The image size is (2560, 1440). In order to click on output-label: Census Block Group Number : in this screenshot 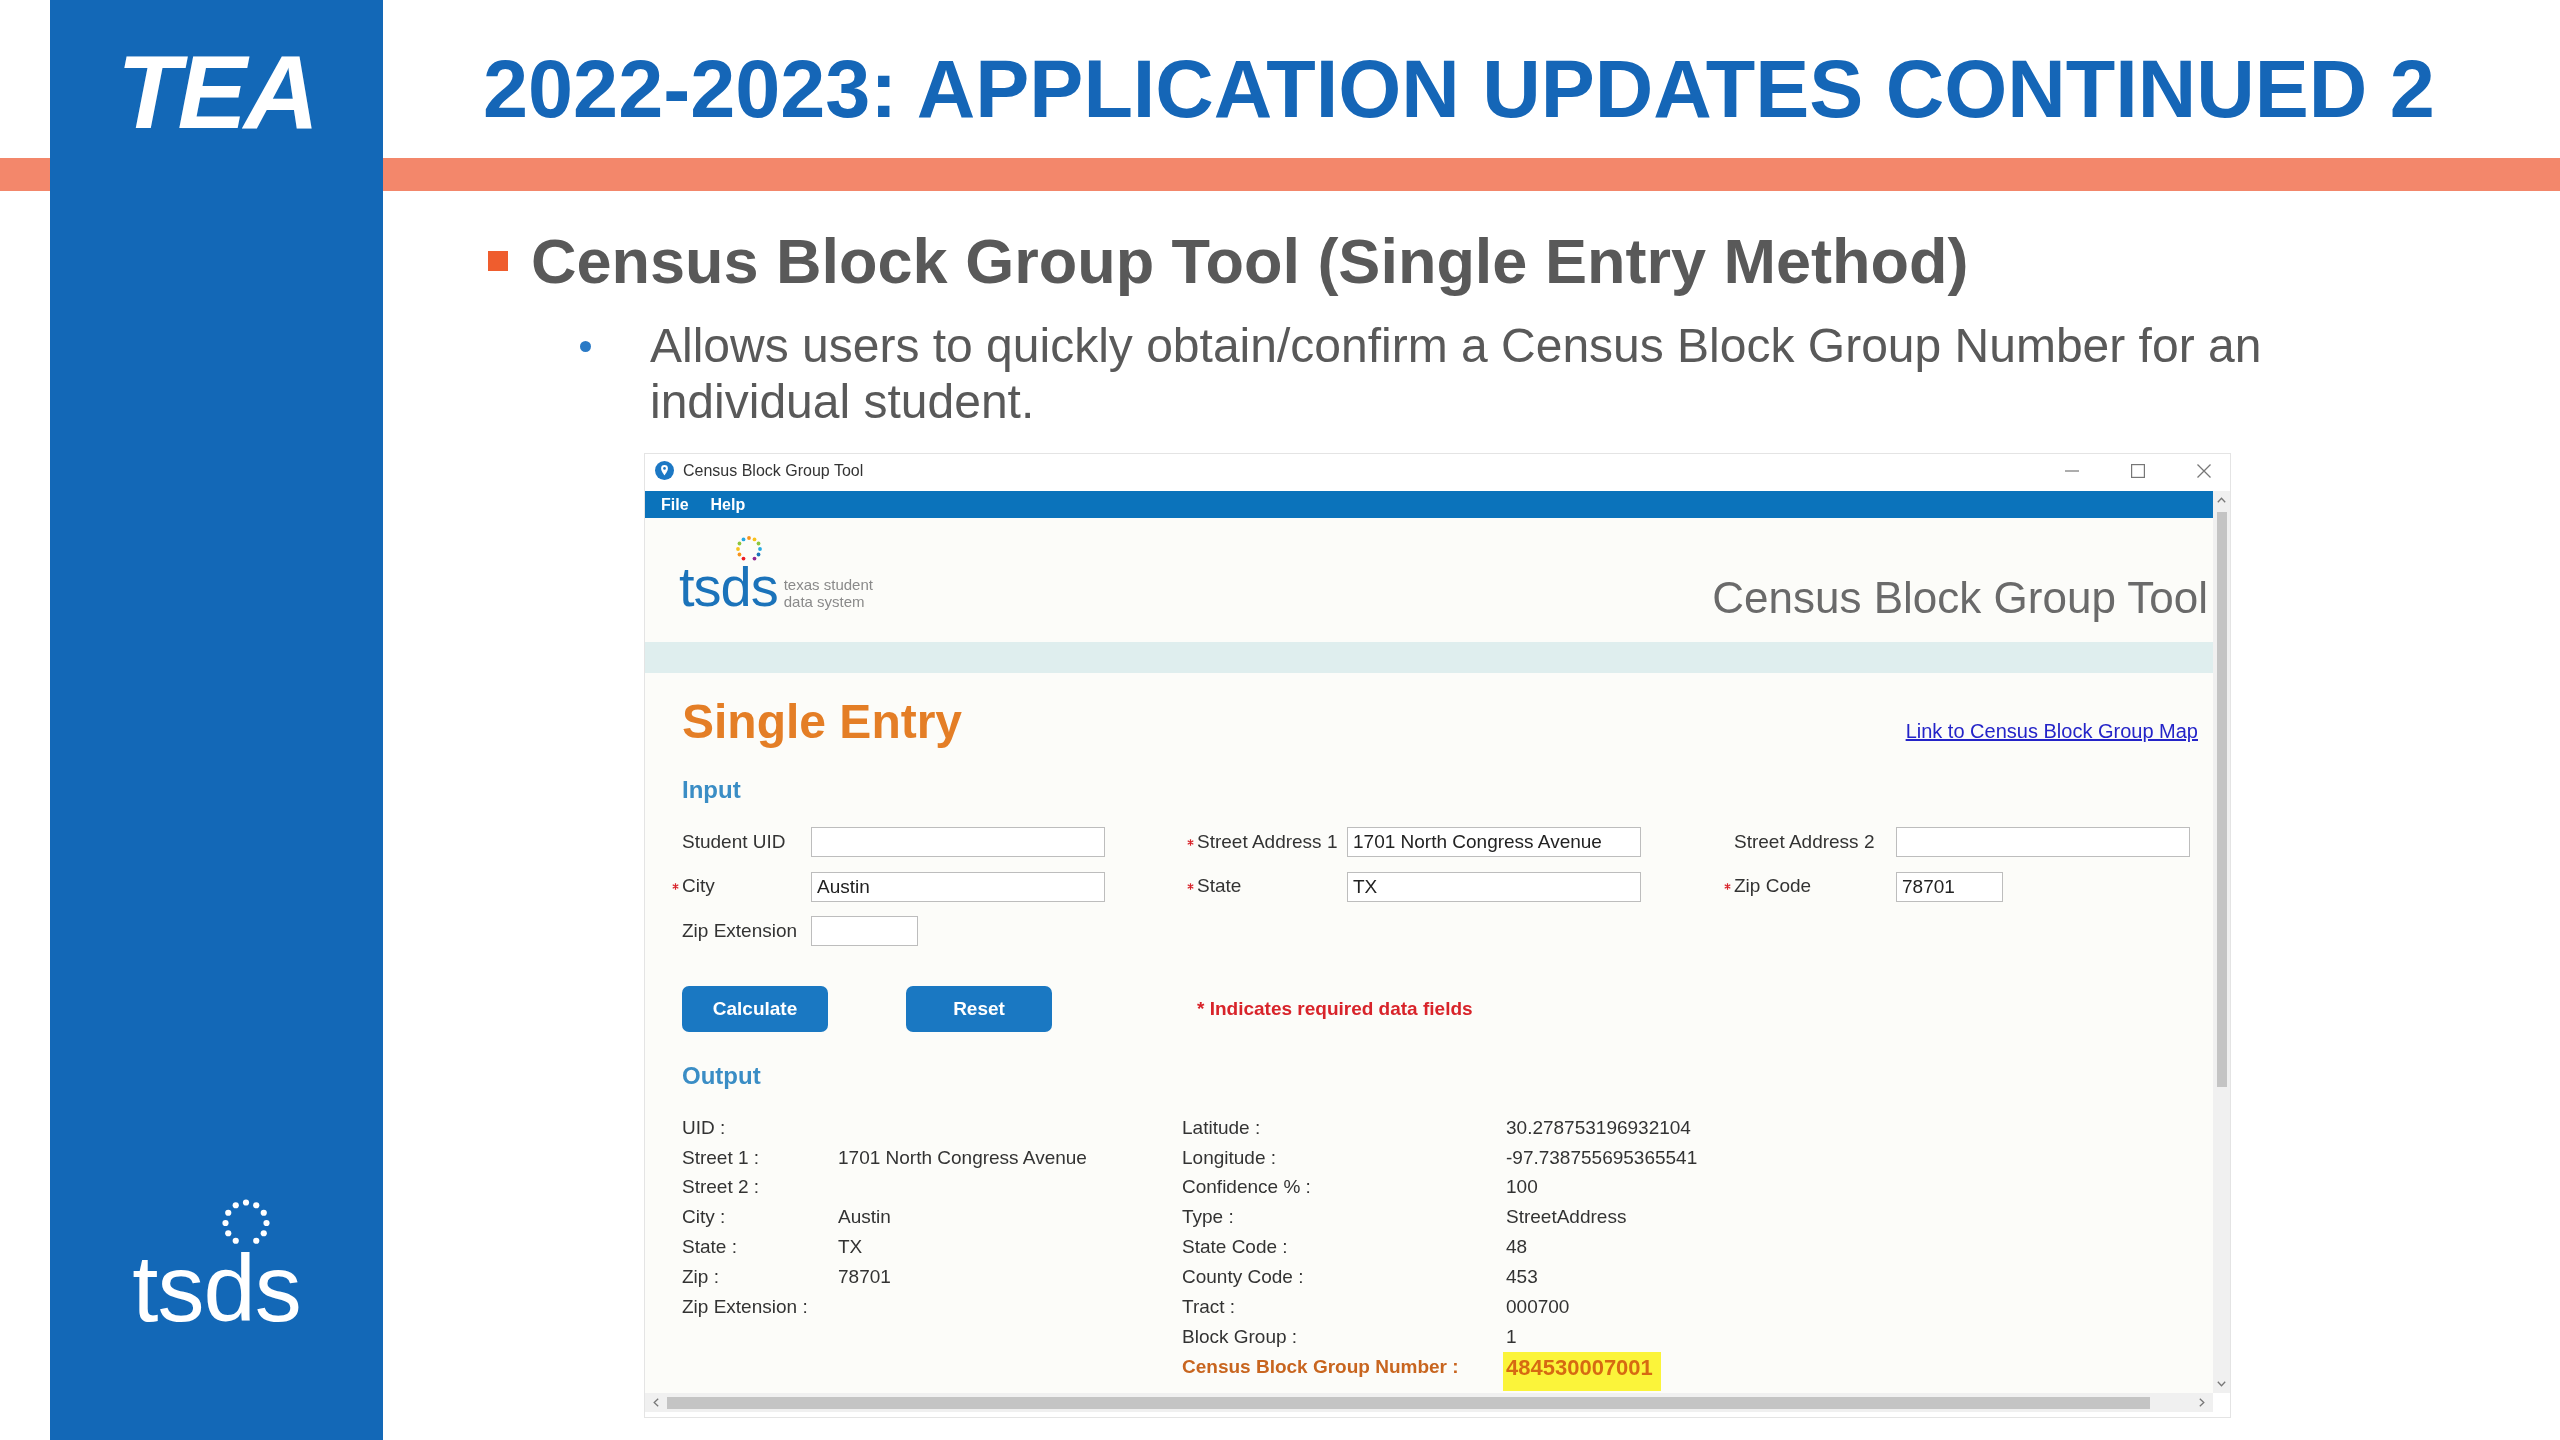, I will do `click(1321, 1366)`.